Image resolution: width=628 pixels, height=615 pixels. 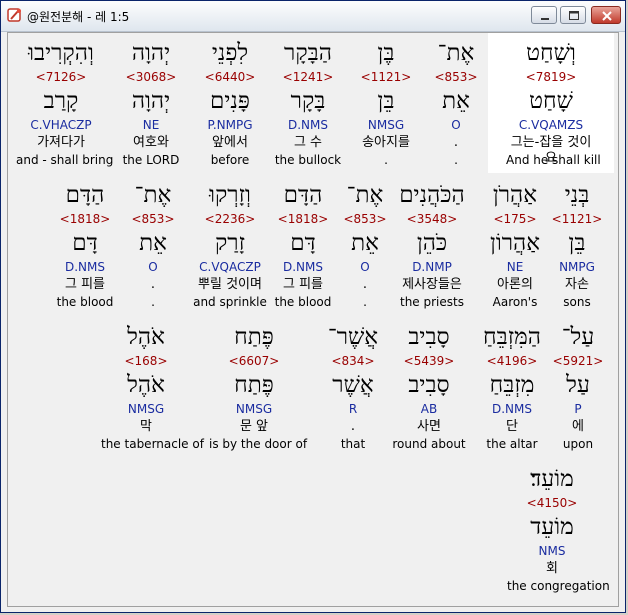 I want to click on hebrew-word: הַדָּם, so click(x=85, y=195).